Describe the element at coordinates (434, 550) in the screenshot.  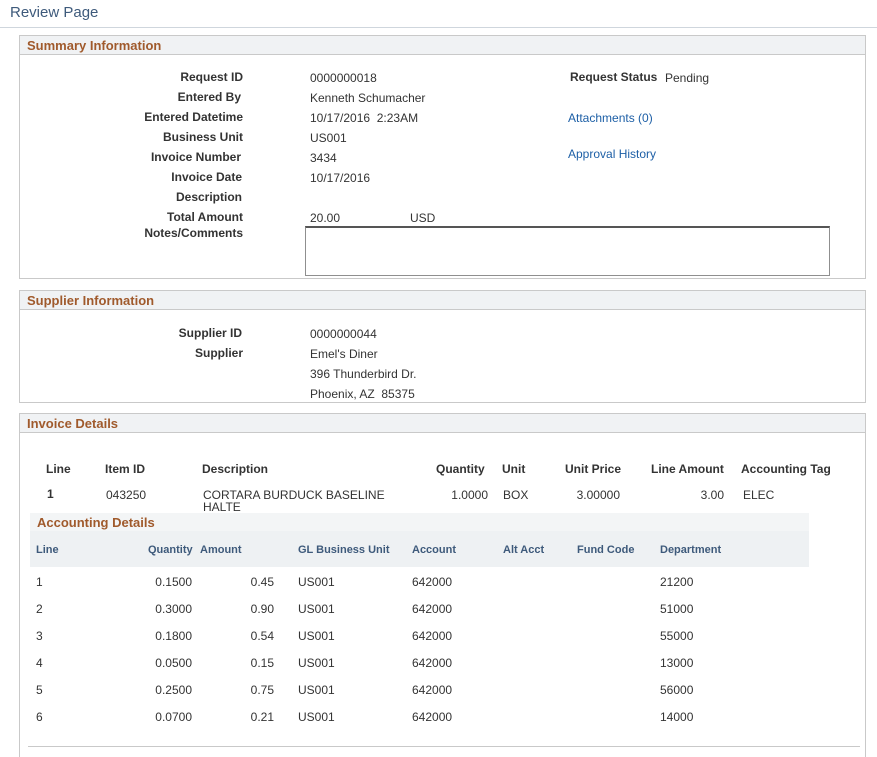
I see `acc-col-header-account: Account` at that location.